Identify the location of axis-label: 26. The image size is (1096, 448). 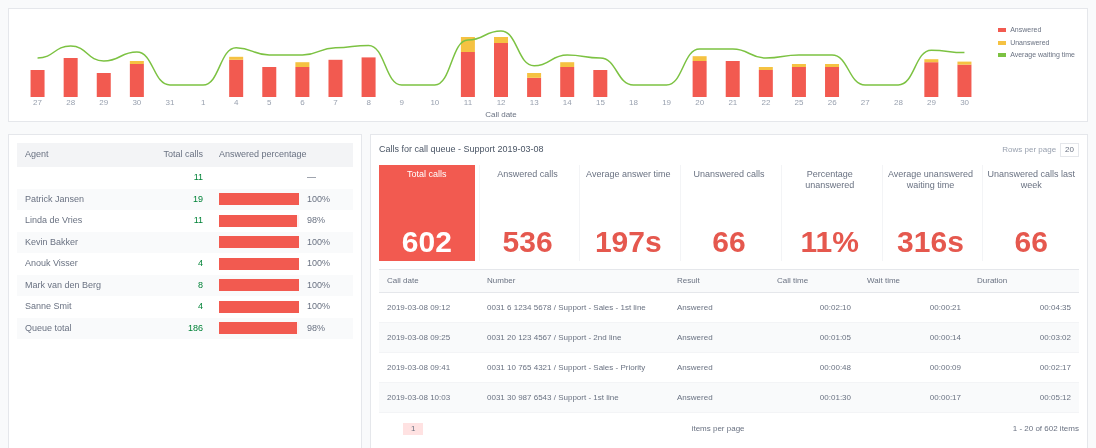
(832, 103).